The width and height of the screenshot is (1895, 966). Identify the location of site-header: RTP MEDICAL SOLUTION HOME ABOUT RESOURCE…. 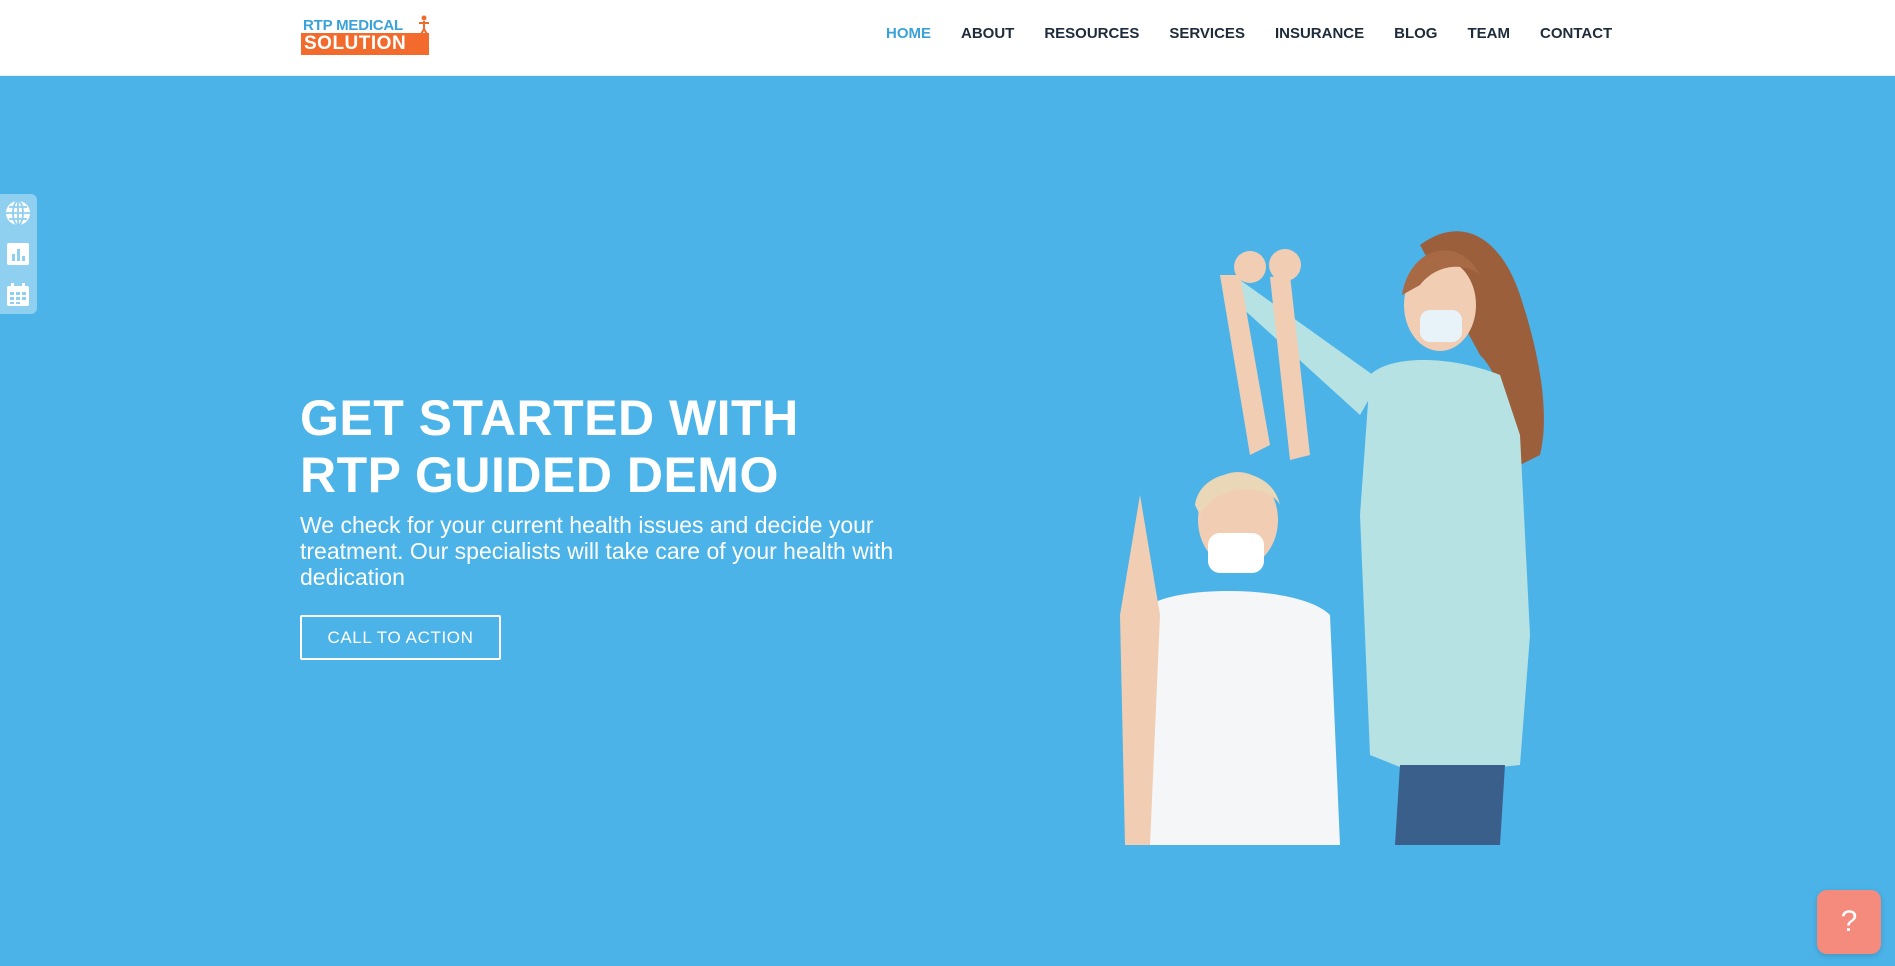
(947, 38).